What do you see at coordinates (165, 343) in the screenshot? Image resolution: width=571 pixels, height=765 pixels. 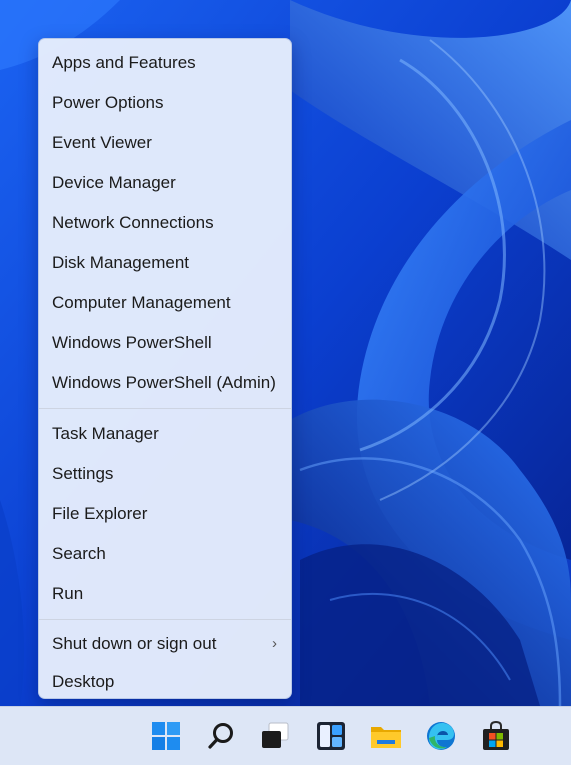 I see `menu-item-windows-powershell: Windows PowerShell` at bounding box center [165, 343].